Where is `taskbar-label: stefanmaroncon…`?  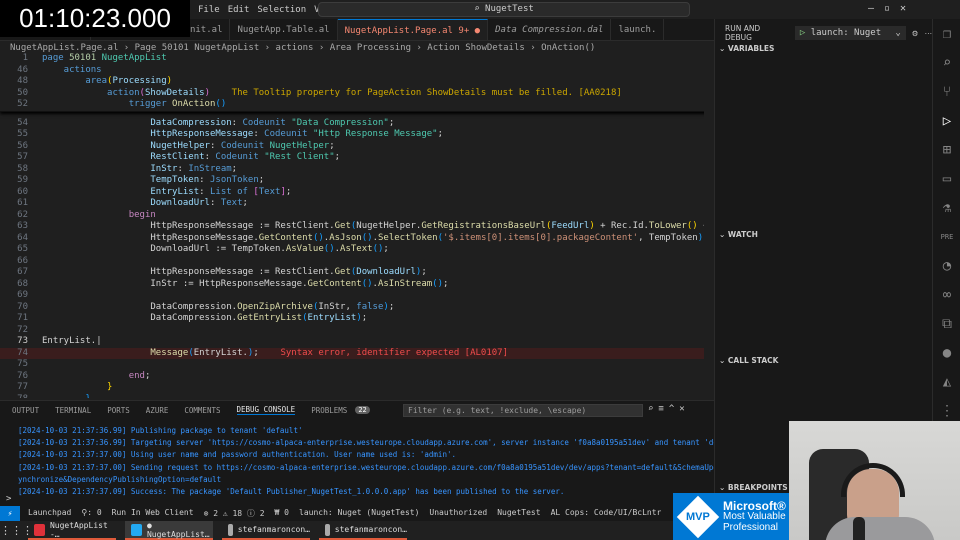
taskbar-label: stefanmaroncon… is located at coordinates (370, 529).